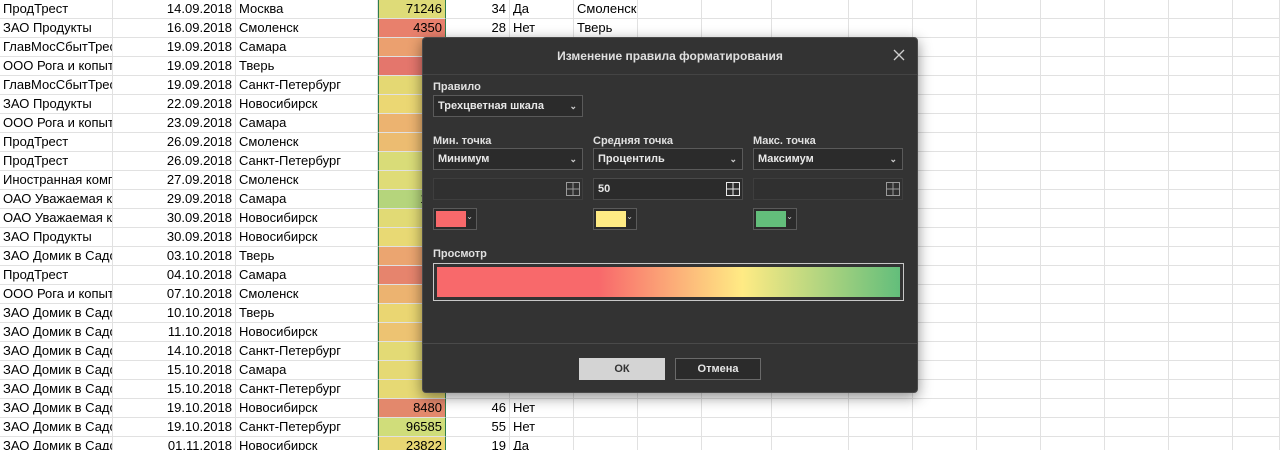 The height and width of the screenshot is (450, 1280). Describe the element at coordinates (412, 443) in the screenshot. I see `amount-cell: 23822` at that location.